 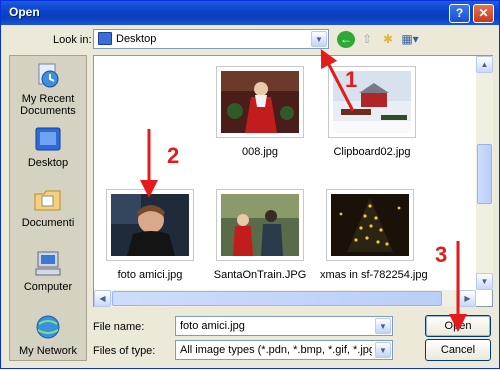 I want to click on place-documents: Documenti, so click(x=48, y=207).